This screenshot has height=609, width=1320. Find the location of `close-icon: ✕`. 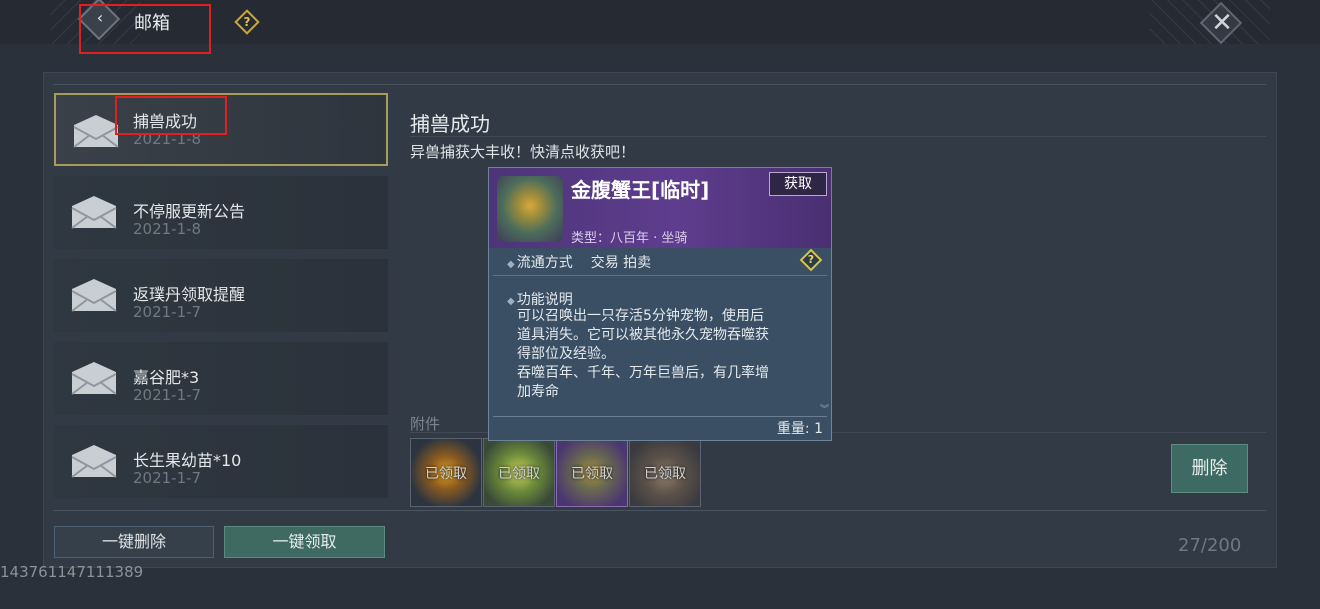

close-icon: ✕ is located at coordinates (1222, 23).